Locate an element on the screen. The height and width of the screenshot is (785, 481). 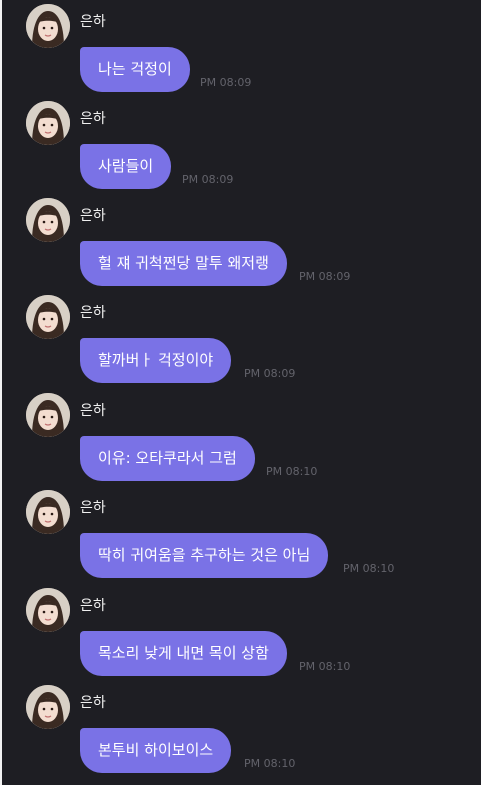
message-bubble: 나는 걱정이 is located at coordinates (135, 69).